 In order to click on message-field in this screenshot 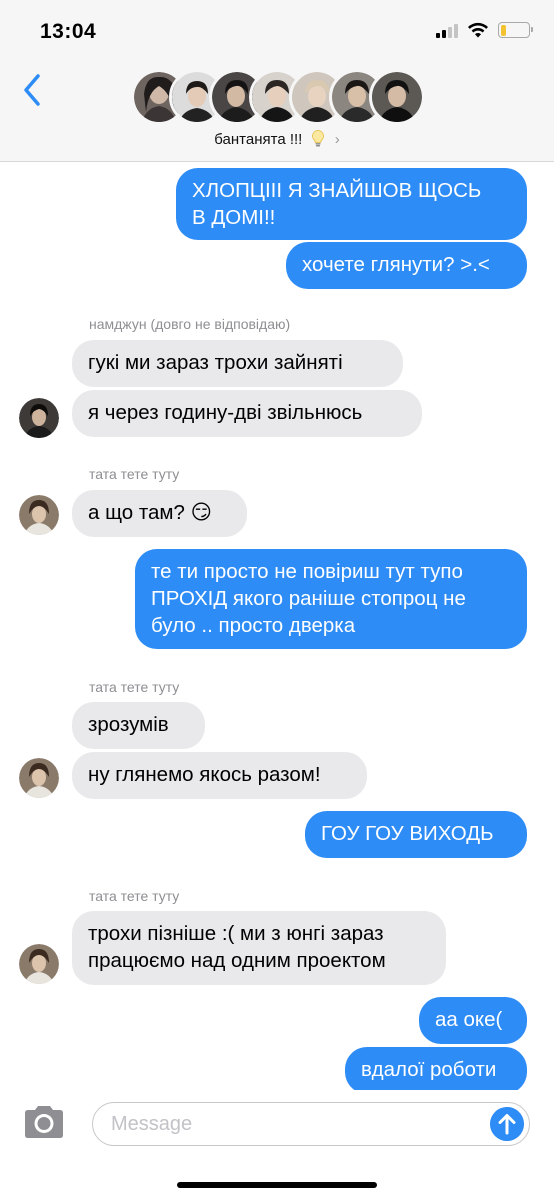, I will do `click(311, 1124)`.